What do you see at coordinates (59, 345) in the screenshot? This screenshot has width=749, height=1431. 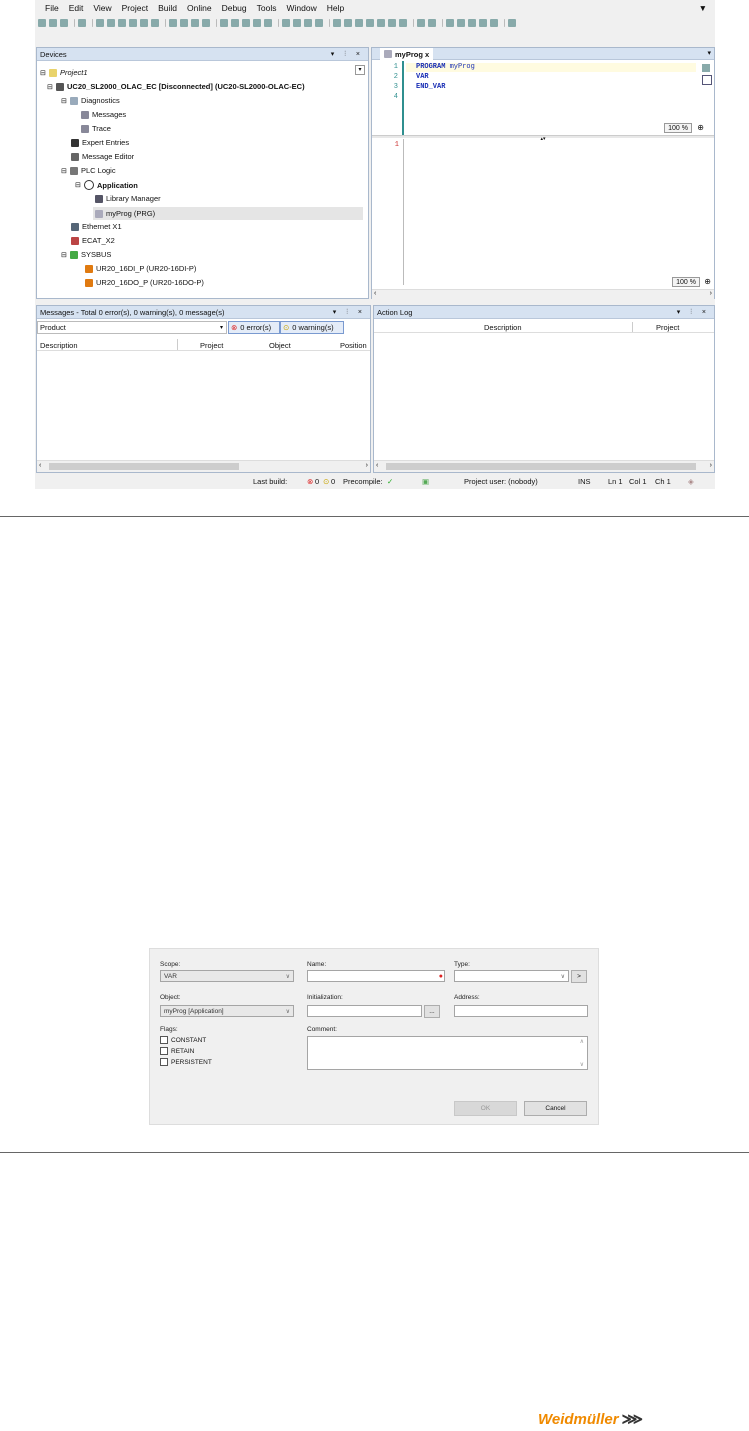 I see `col-description: Description` at bounding box center [59, 345].